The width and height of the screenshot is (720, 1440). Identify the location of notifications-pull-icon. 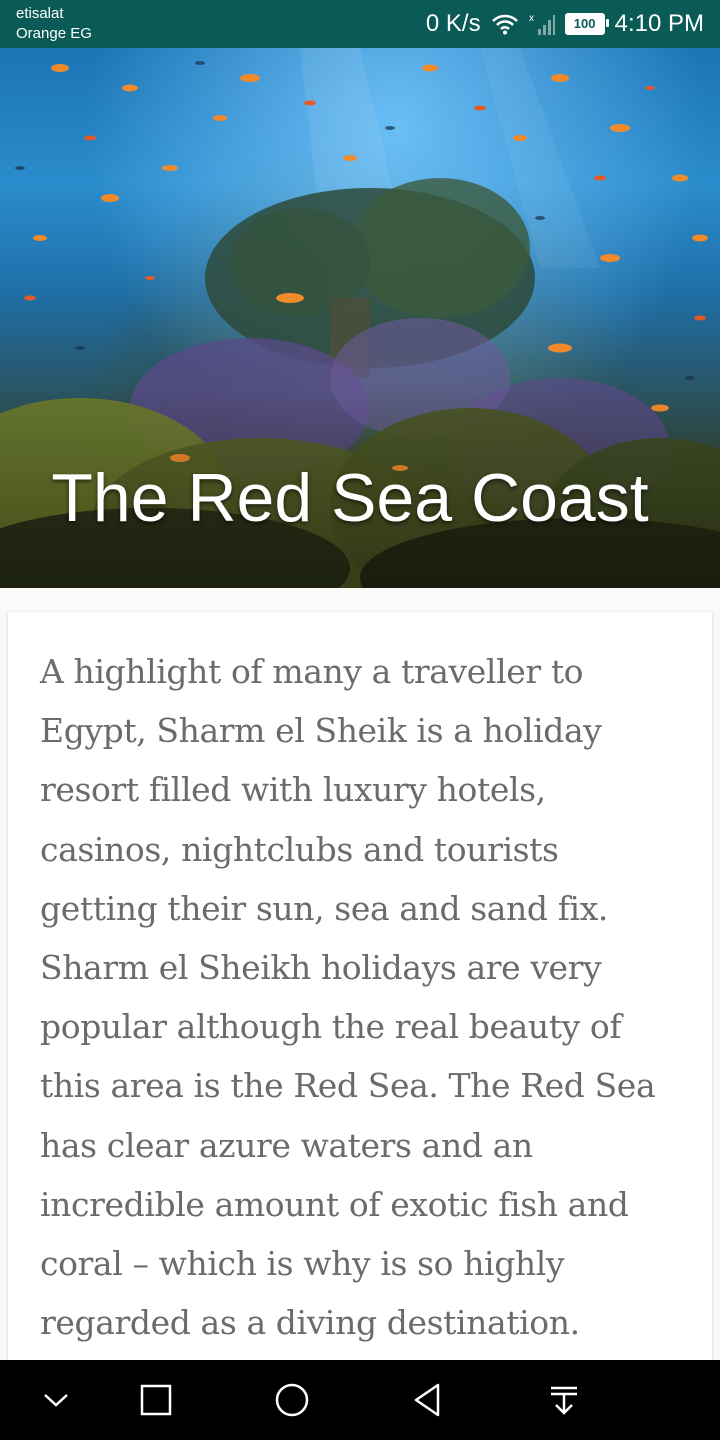
(564, 1400).